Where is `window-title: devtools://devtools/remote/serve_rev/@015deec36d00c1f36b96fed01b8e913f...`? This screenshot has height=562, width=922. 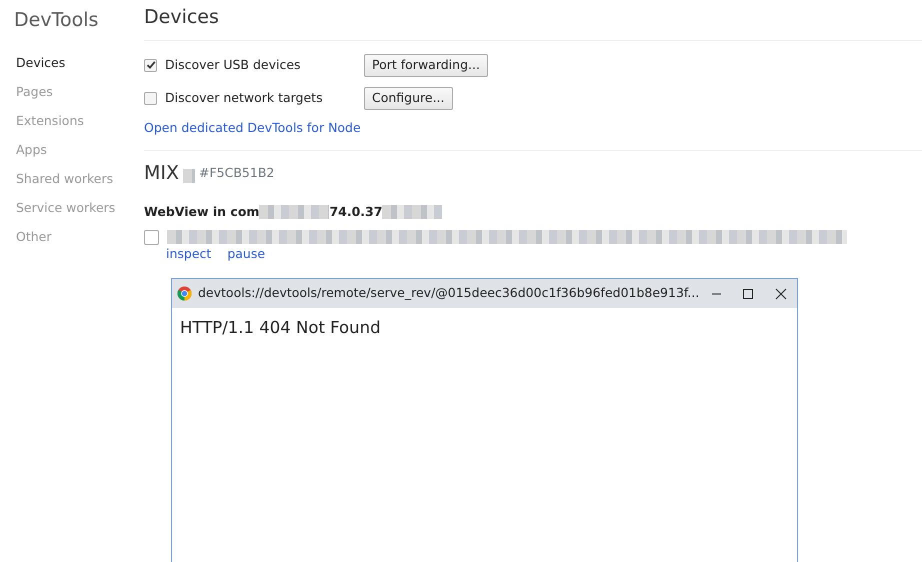 window-title: devtools://devtools/remote/serve_rev/@015deec36d00c1f36b96fed01b8e913f... is located at coordinates (449, 293).